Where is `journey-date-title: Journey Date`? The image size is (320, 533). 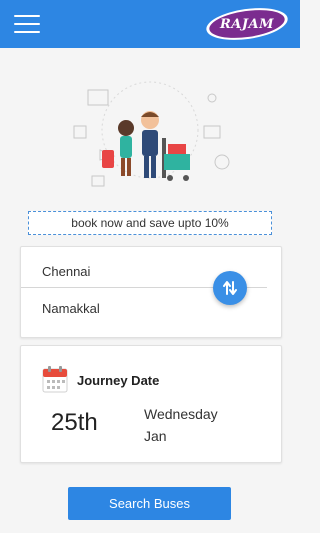
journey-date-title: Journey Date is located at coordinates (118, 380).